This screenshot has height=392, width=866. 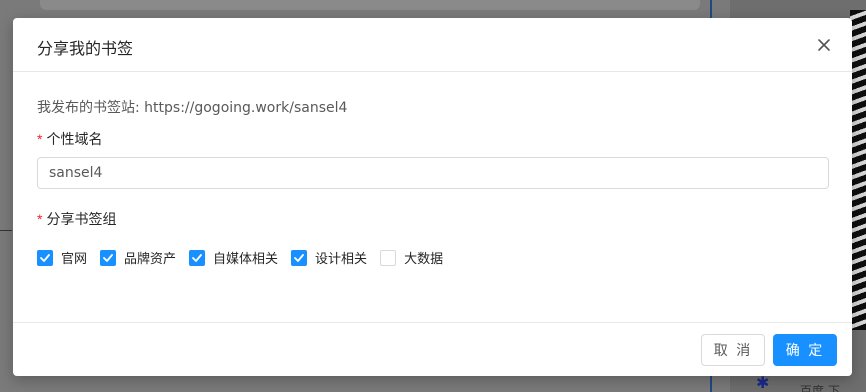 I want to click on bookmark-group-checkboxes: 官网 品牌资产 自媒体相关 设计相关 大数据, so click(x=246, y=257).